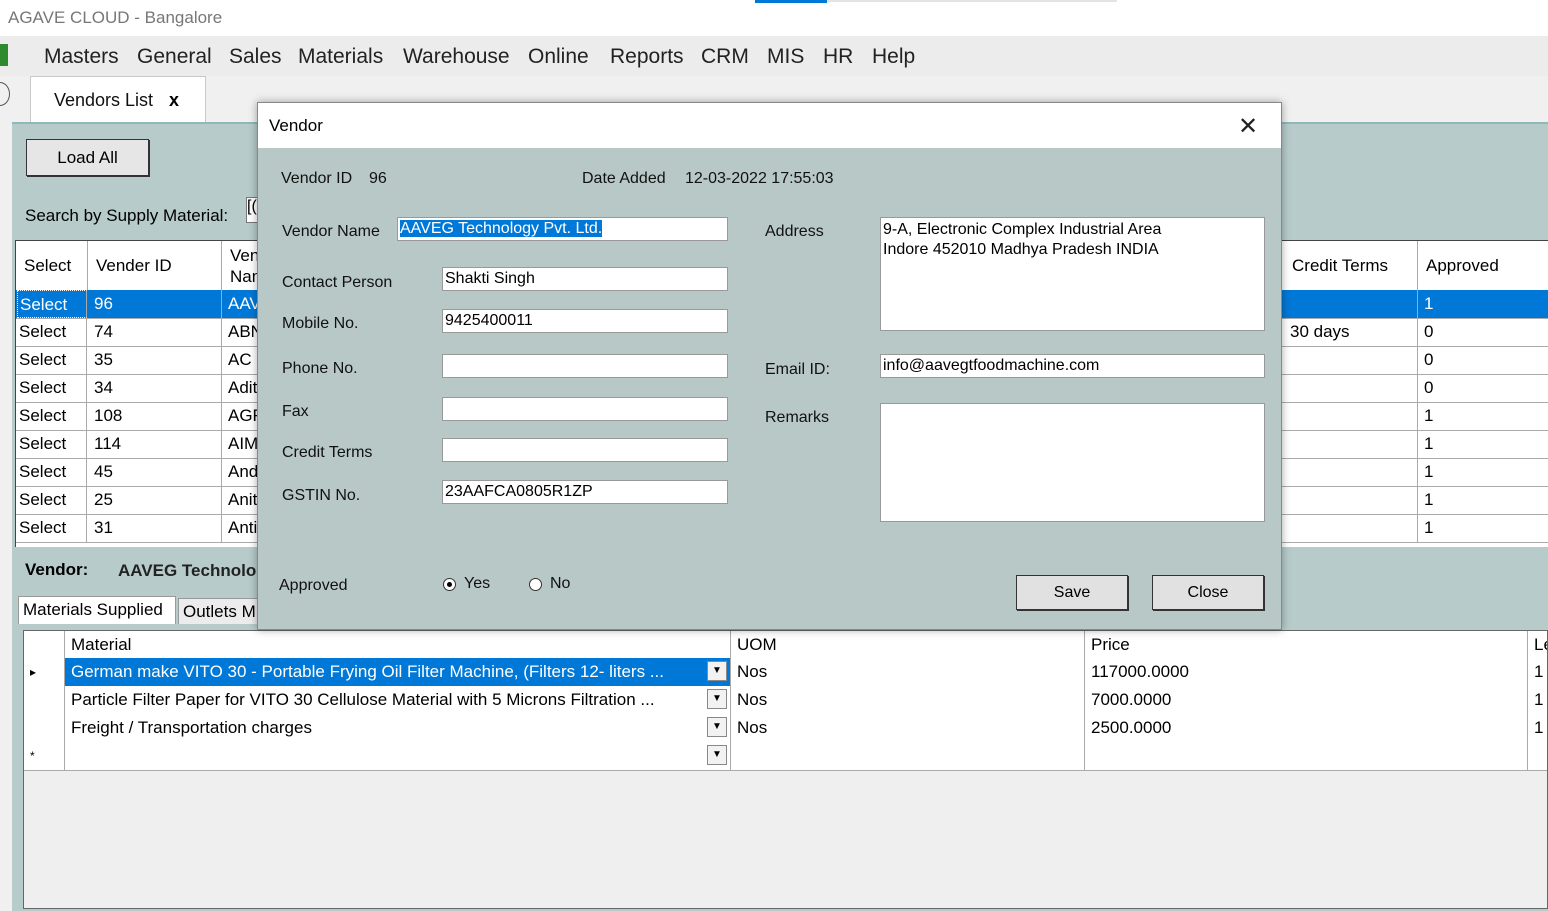 This screenshot has width=1548, height=911. Describe the element at coordinates (1306, 645) in the screenshot. I see `header-price: Price` at that location.